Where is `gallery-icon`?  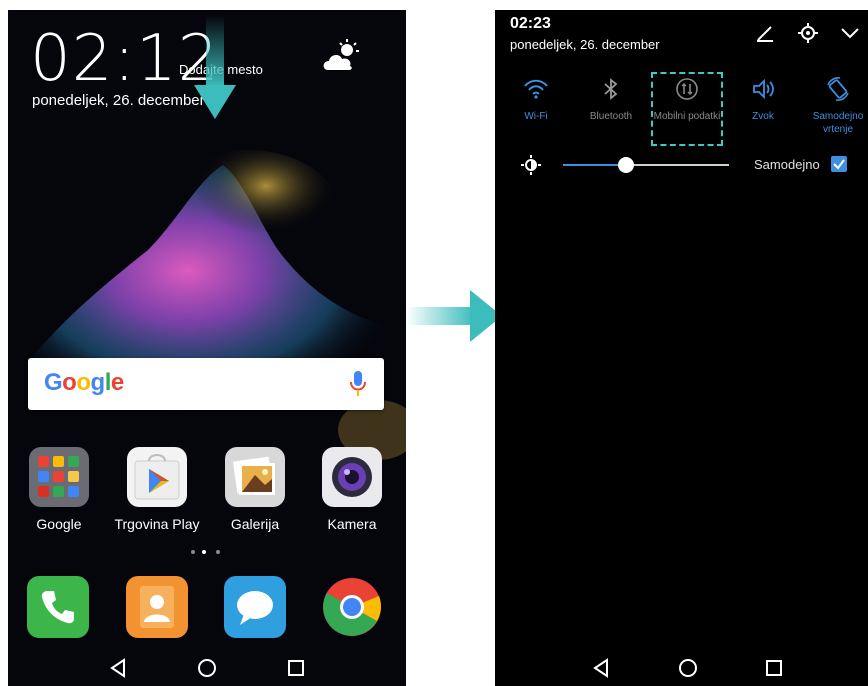 gallery-icon is located at coordinates (255, 477).